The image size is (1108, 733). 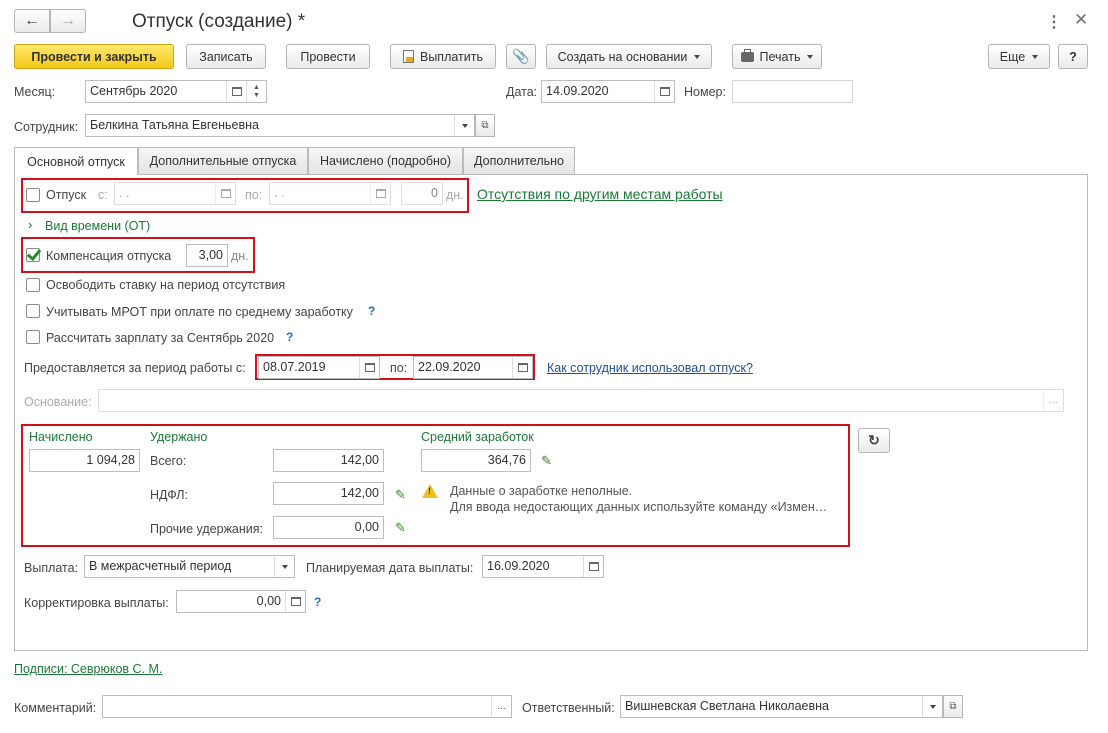 What do you see at coordinates (33, 195) in the screenshot?
I see `vacation-checkbox` at bounding box center [33, 195].